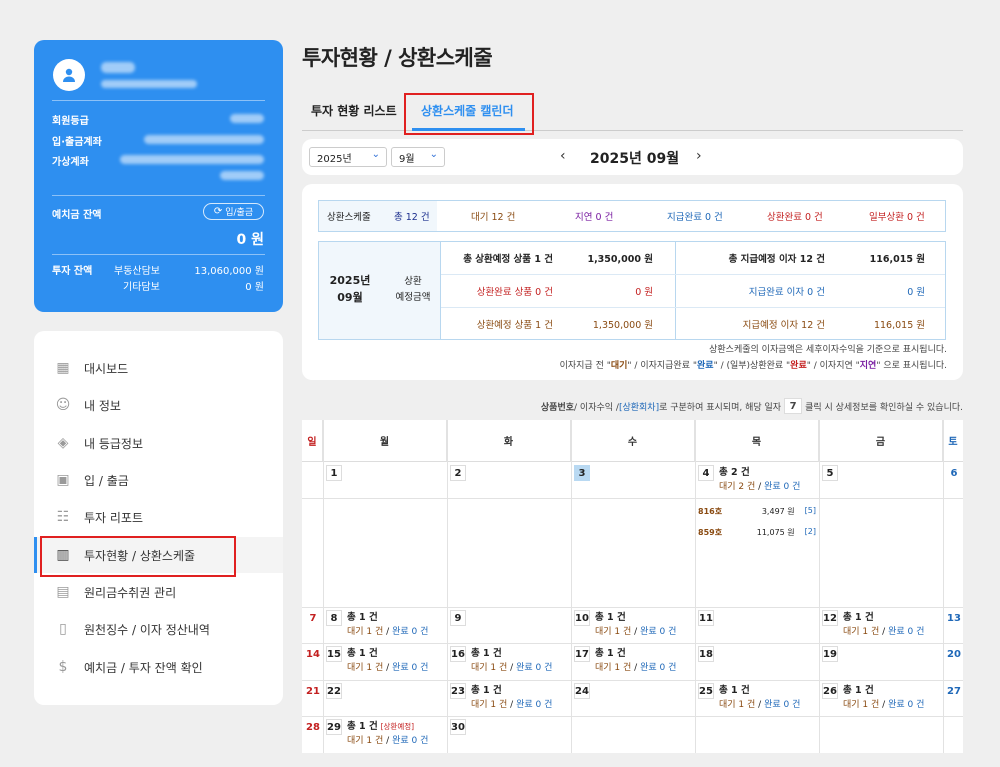 The width and height of the screenshot is (1000, 767). I want to click on next-month-button: ›, so click(699, 156).